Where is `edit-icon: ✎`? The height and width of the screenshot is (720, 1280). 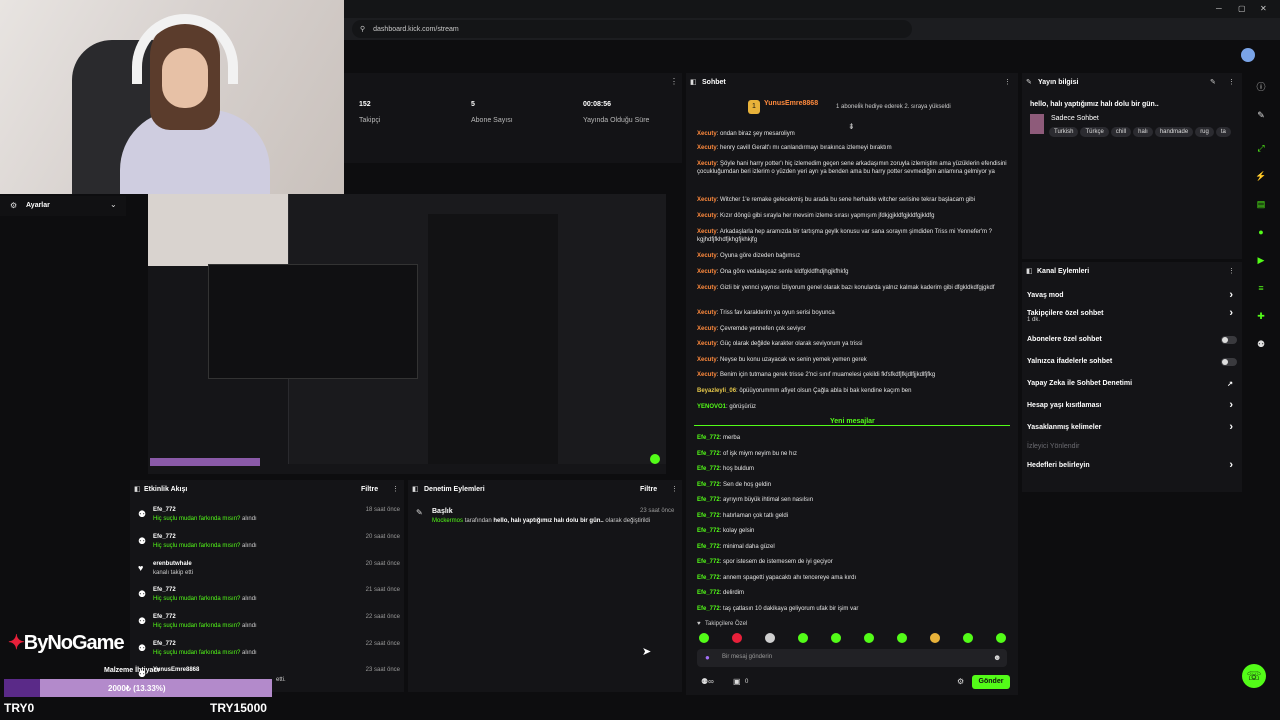 edit-icon: ✎ is located at coordinates (1213, 82).